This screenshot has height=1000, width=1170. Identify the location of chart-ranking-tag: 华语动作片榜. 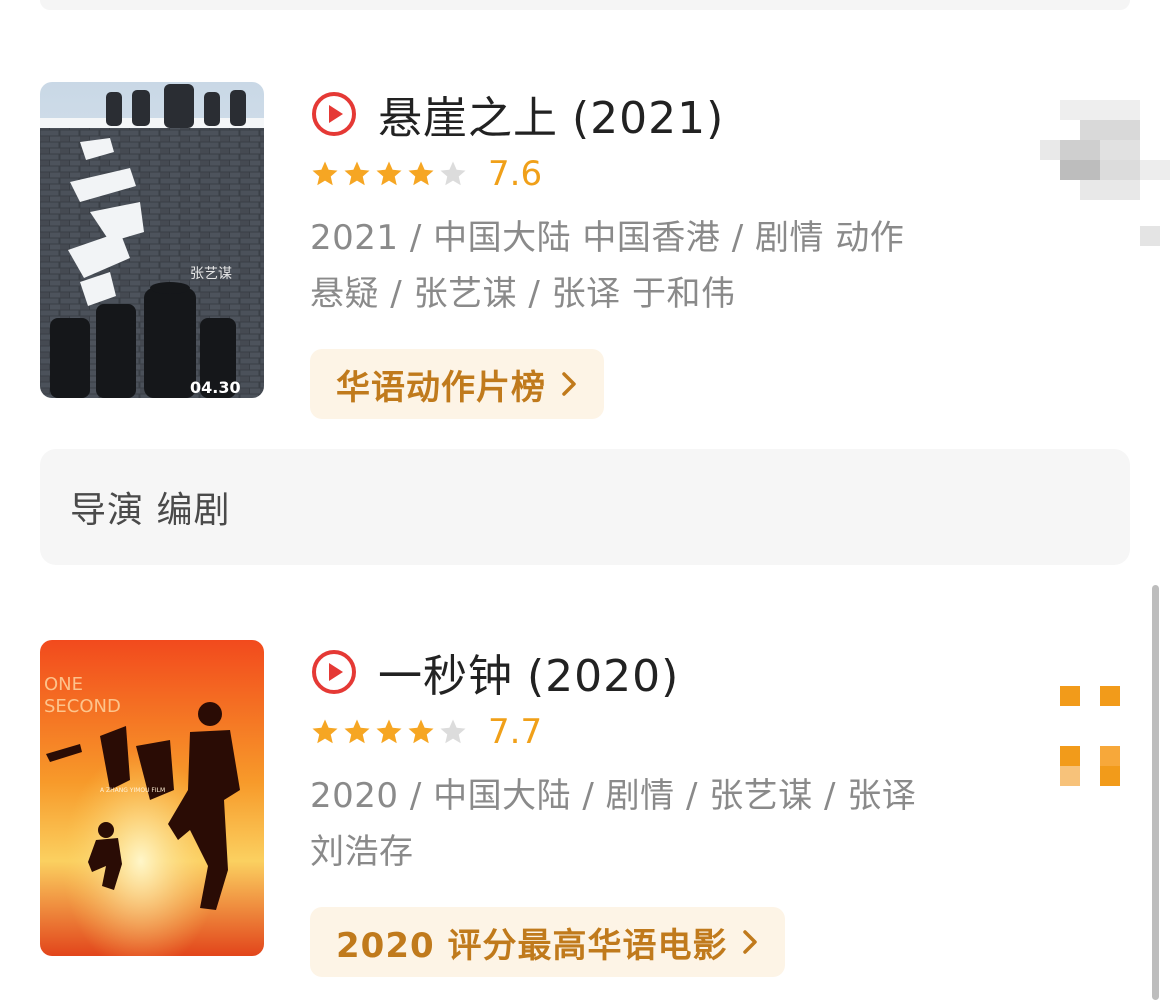
(457, 384).